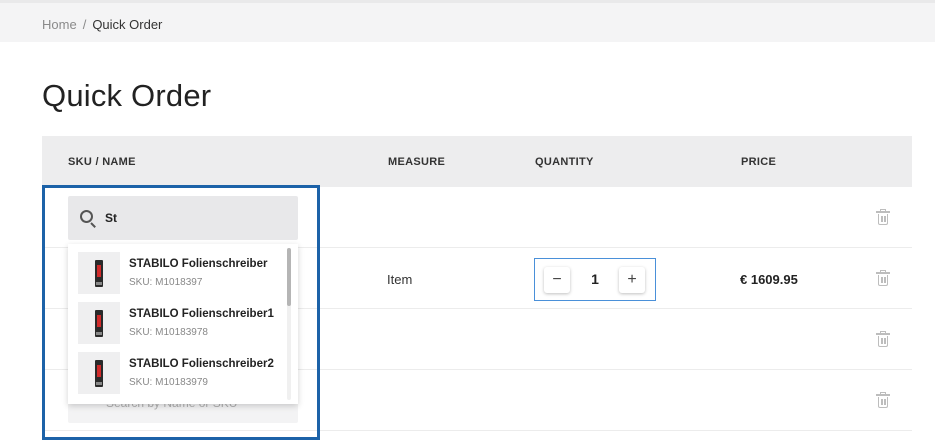  Describe the element at coordinates (198, 264) in the screenshot. I see `suggestion-name: STABILO Folienschreiber` at that location.